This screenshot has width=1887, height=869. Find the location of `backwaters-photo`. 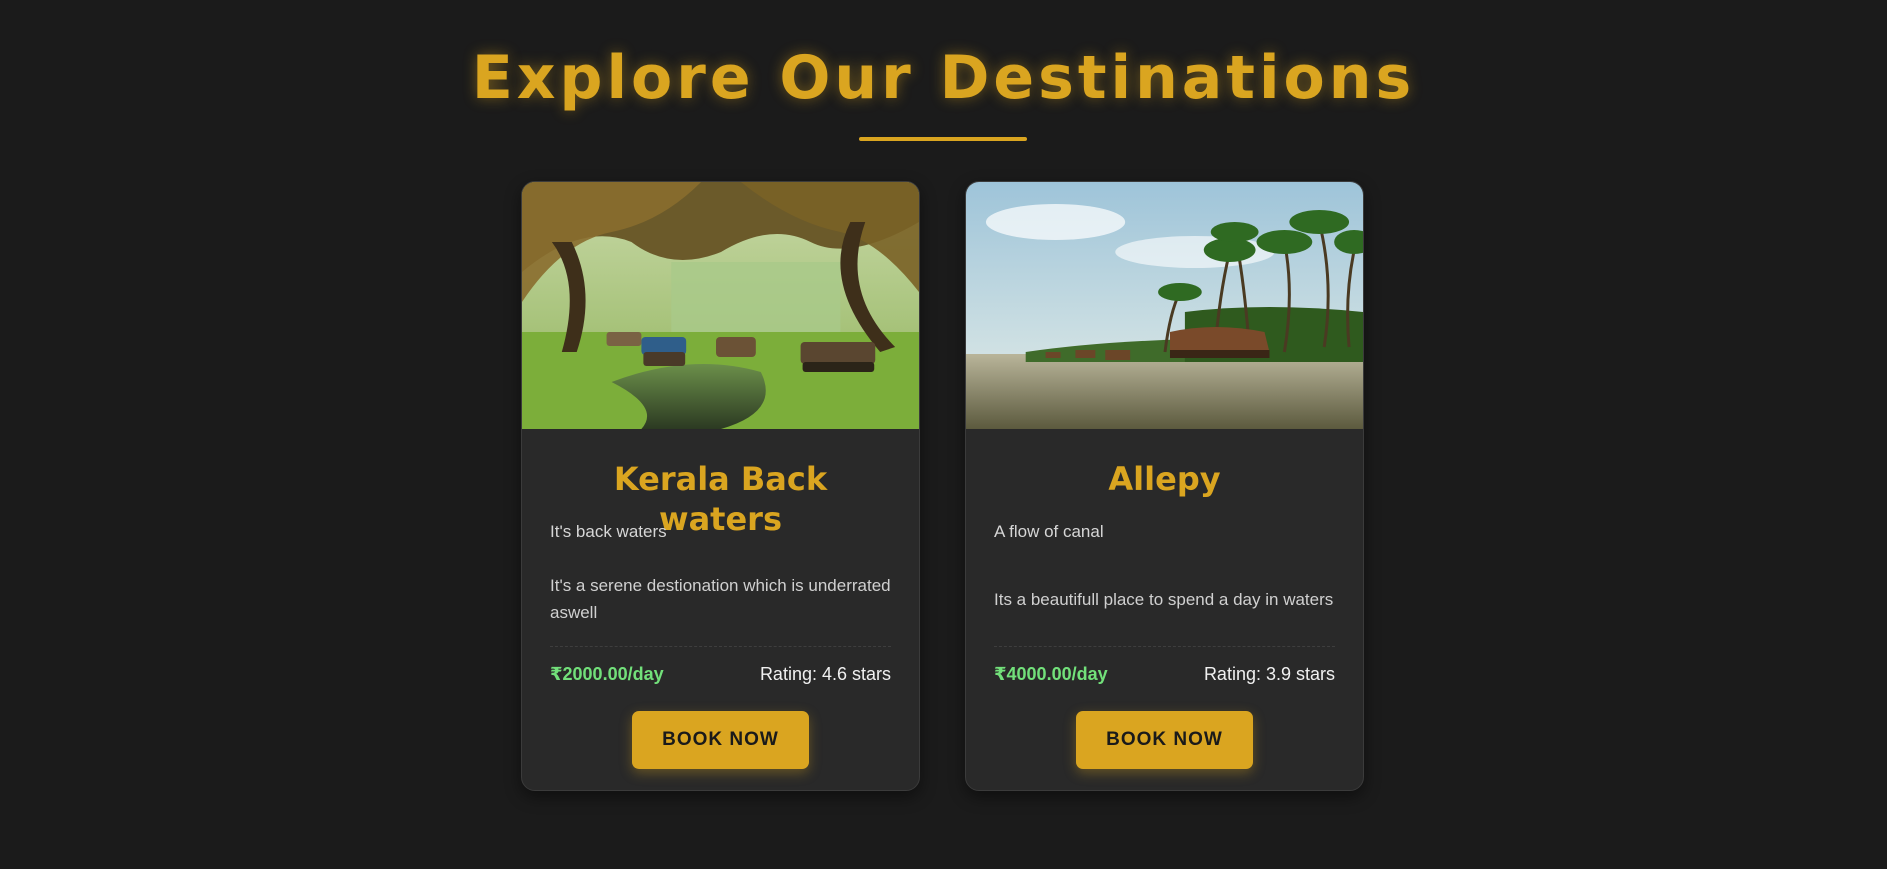

backwaters-photo is located at coordinates (720, 305).